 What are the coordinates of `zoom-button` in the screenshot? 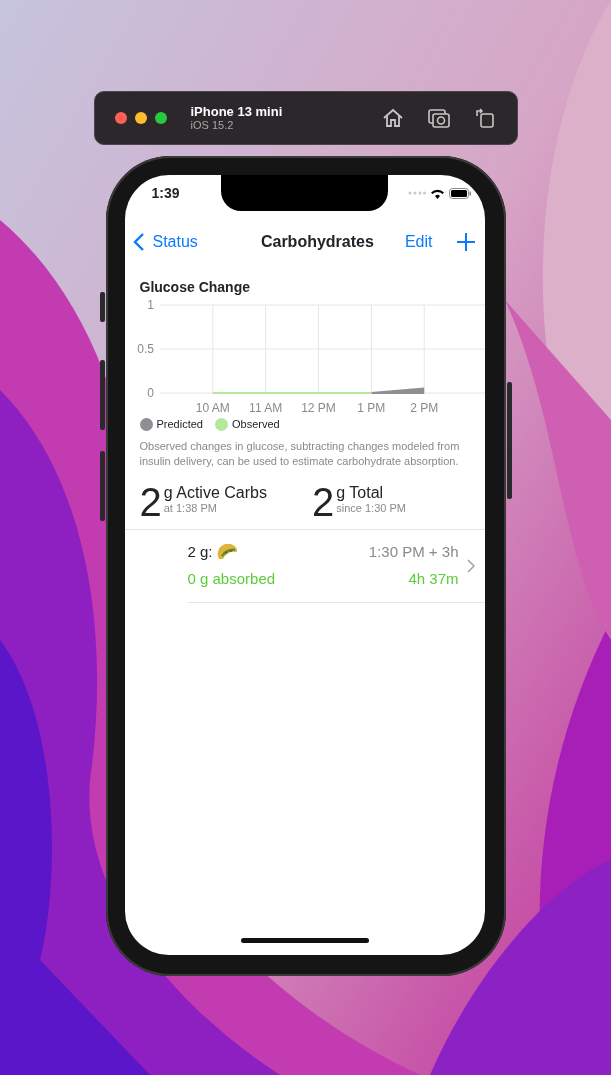 It's located at (160, 118).